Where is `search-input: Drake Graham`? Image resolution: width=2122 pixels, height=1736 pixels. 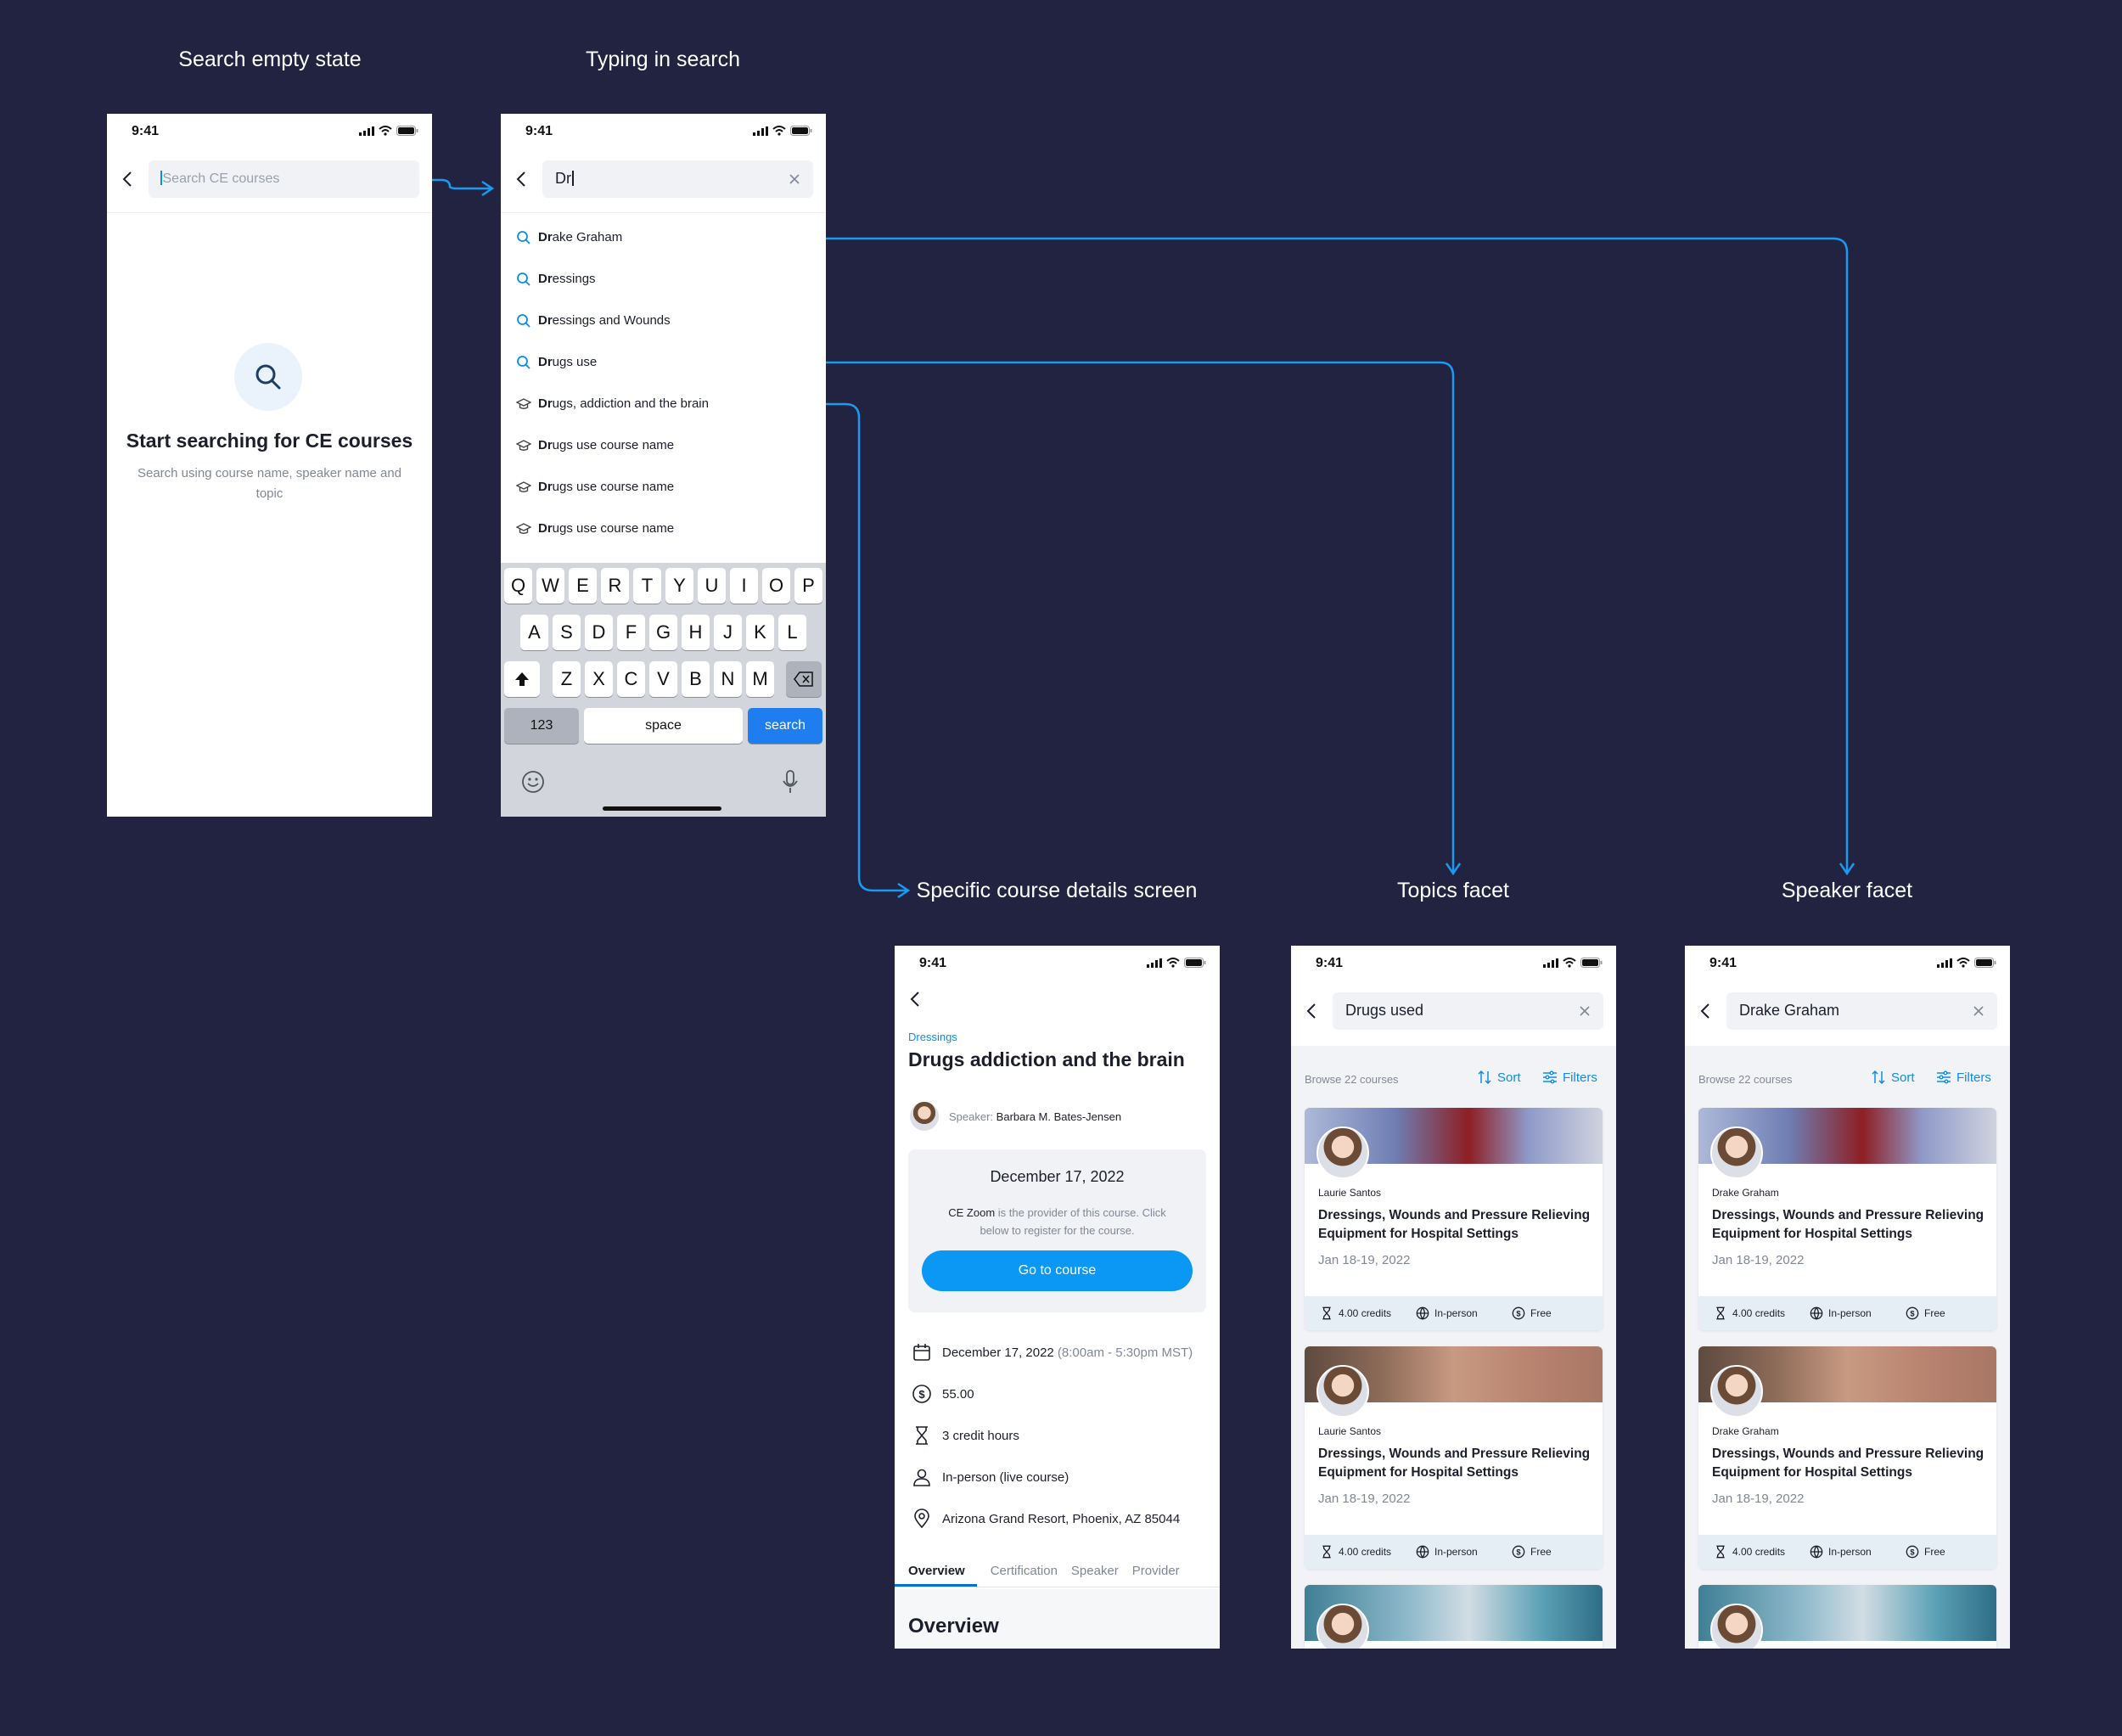
search-input: Drake Graham is located at coordinates (1862, 1011).